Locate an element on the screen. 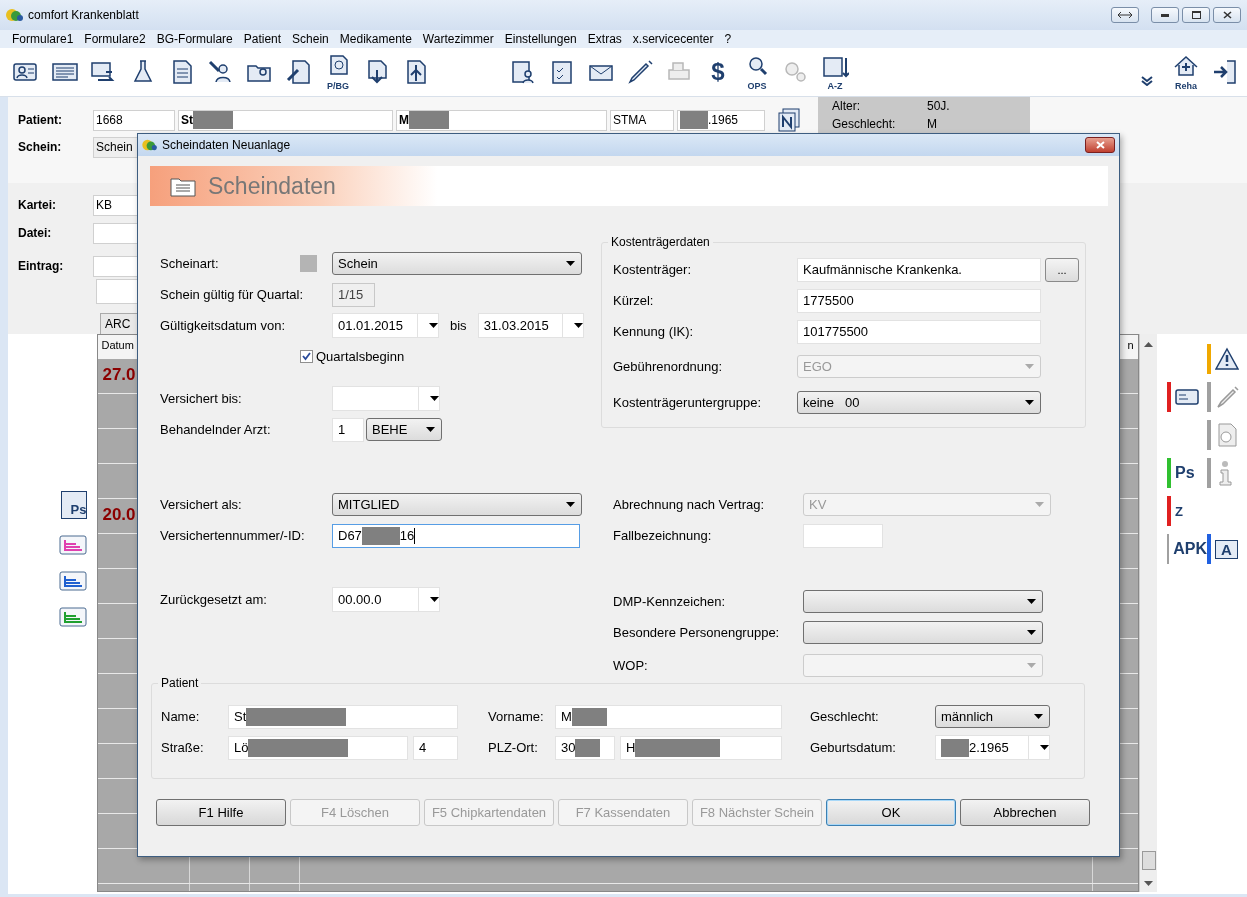 This screenshot has width=1247, height=897. date-cell-text: 27.0 is located at coordinates (119, 375).